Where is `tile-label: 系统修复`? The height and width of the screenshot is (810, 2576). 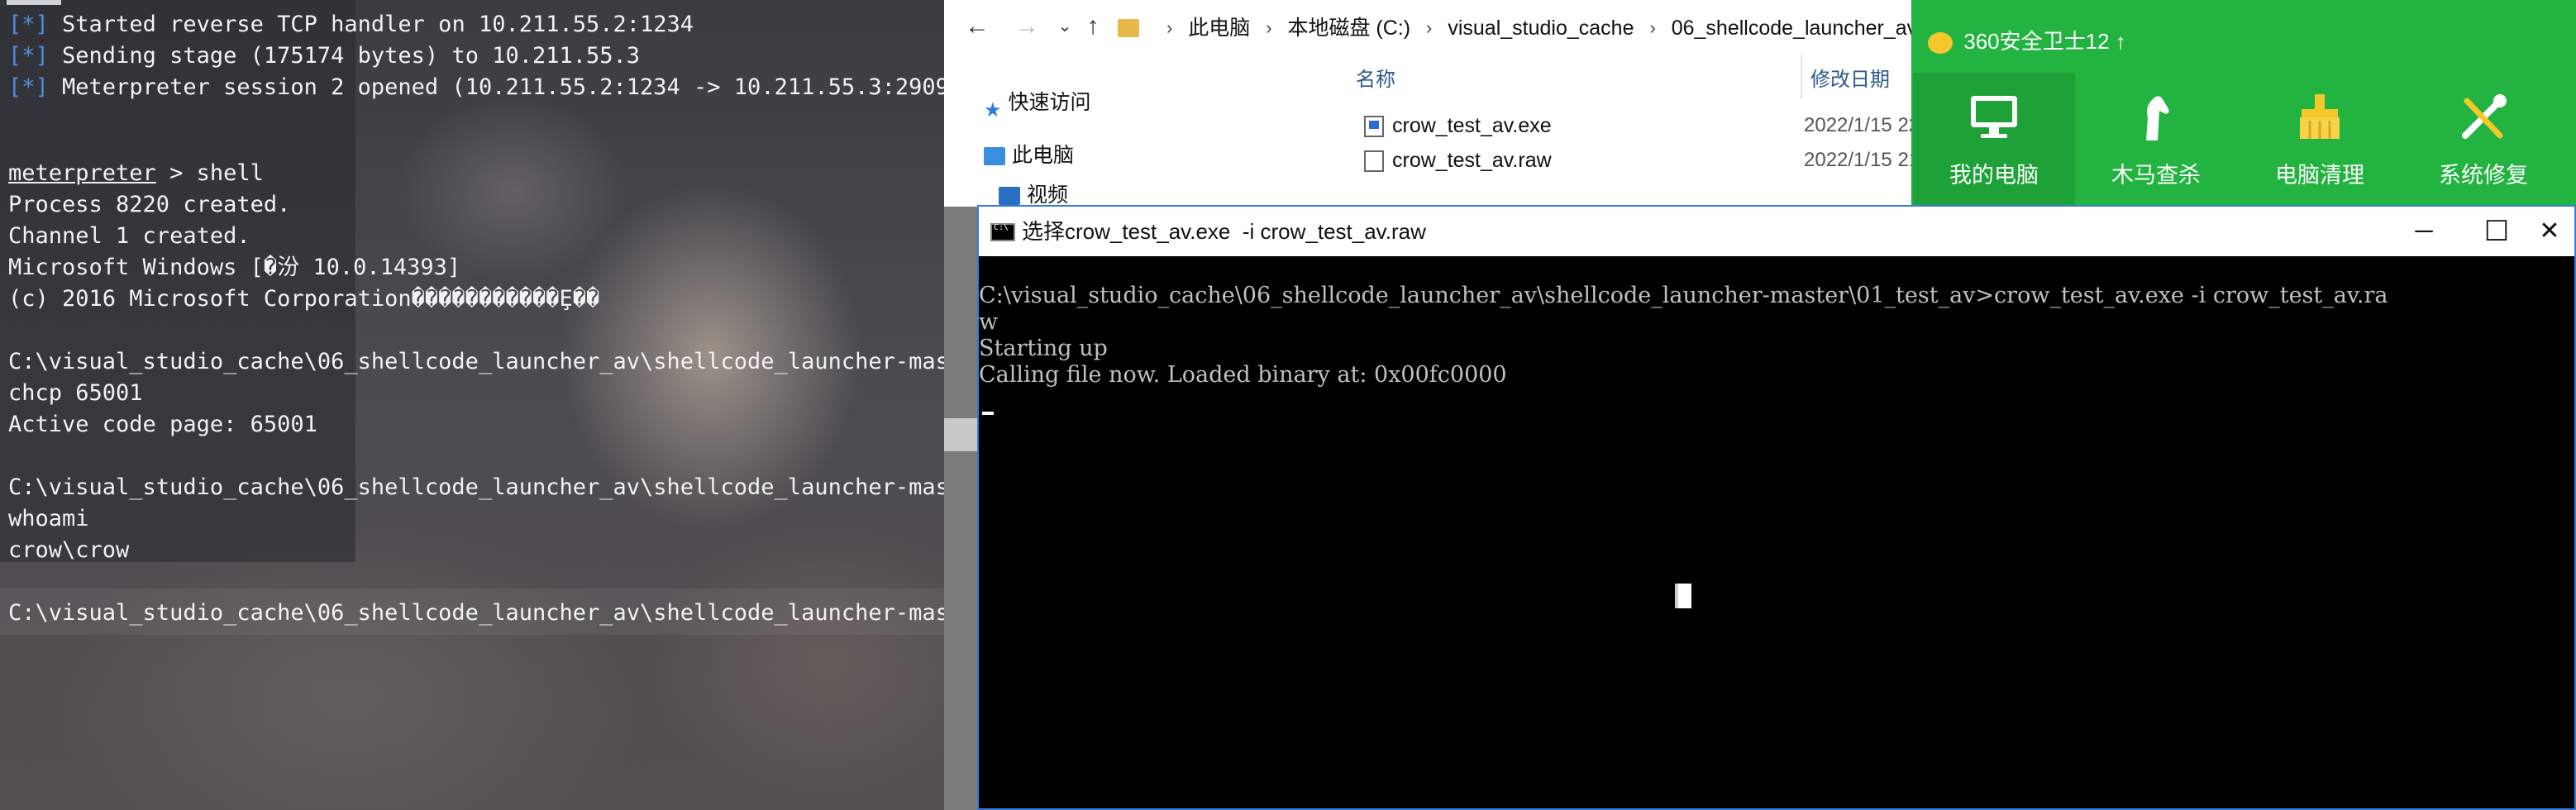 tile-label: 系统修复 is located at coordinates (2483, 175).